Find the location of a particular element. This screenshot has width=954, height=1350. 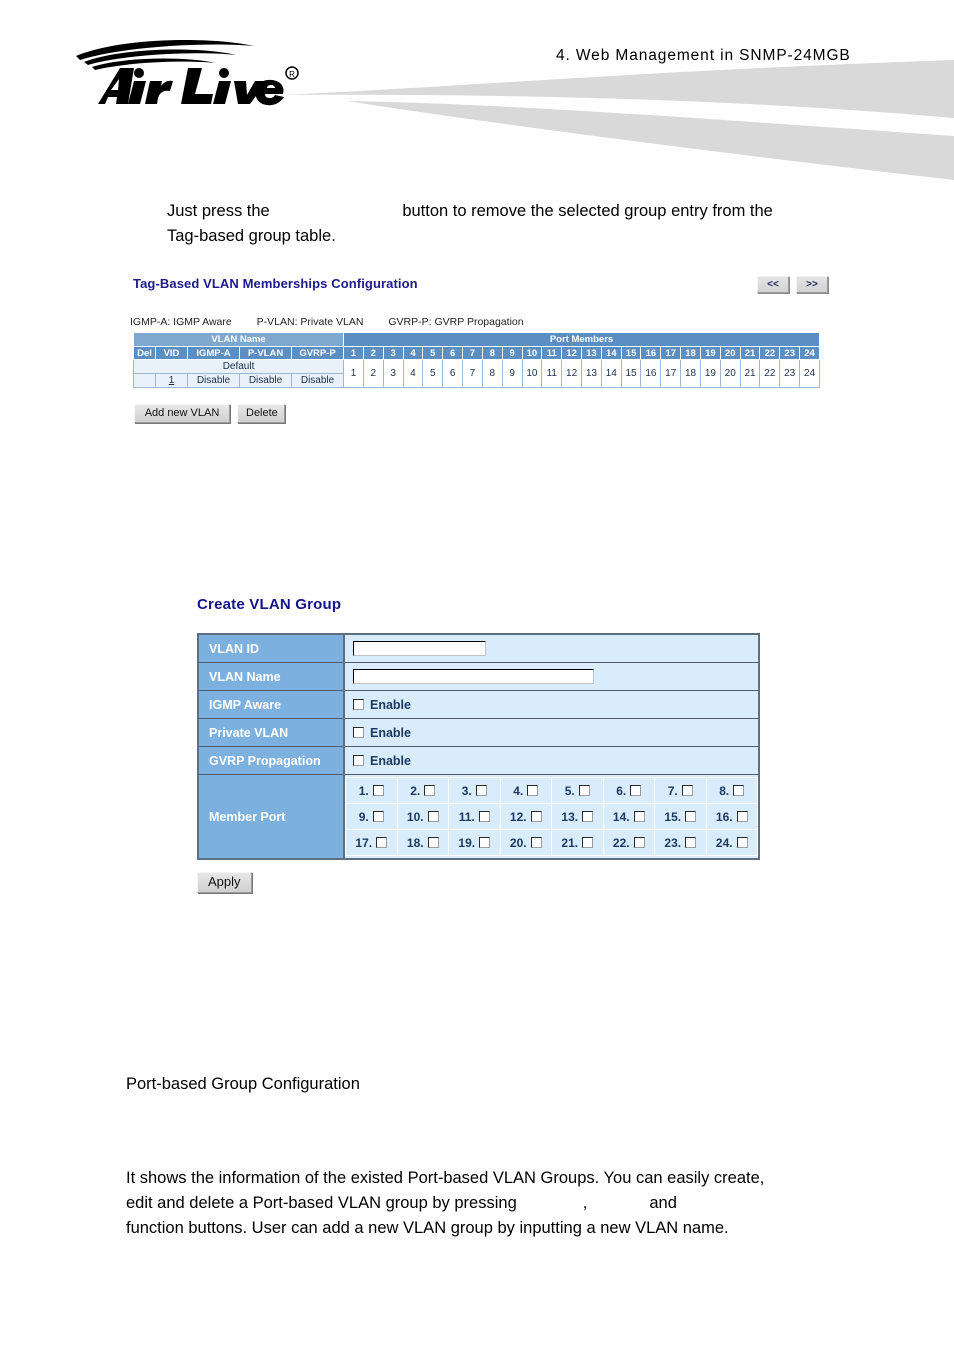

row-port-9: 9 is located at coordinates (512, 373).